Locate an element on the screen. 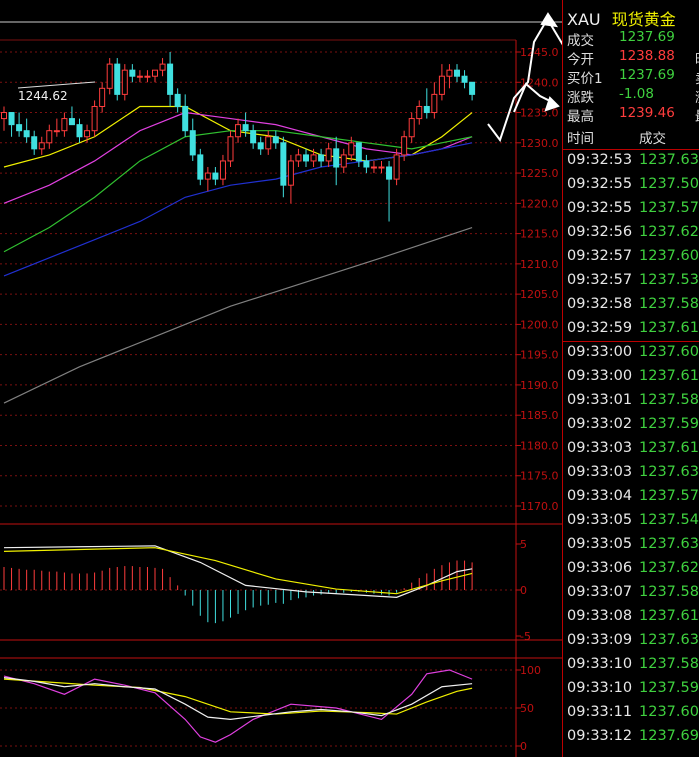 The height and width of the screenshot is (757, 699). kdj-tick-label: 50 is located at coordinates (527, 708).